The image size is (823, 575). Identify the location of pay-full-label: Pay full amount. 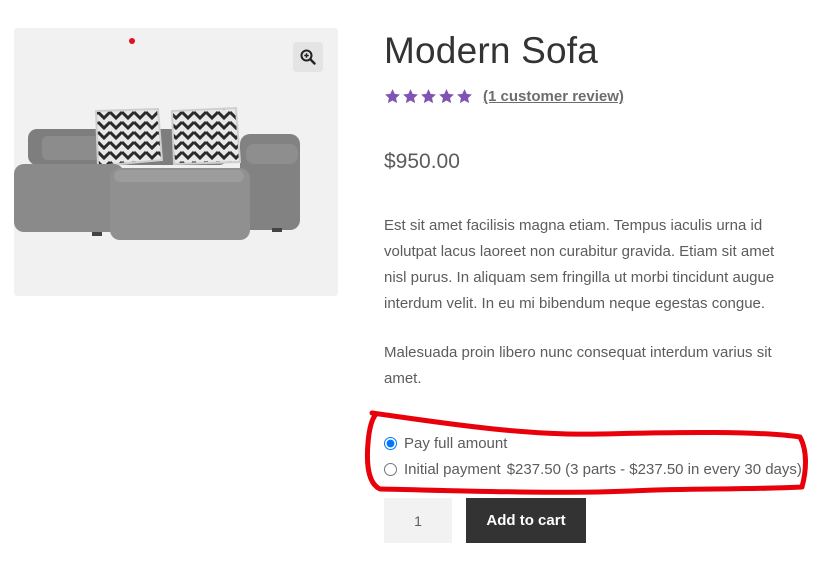
(456, 443).